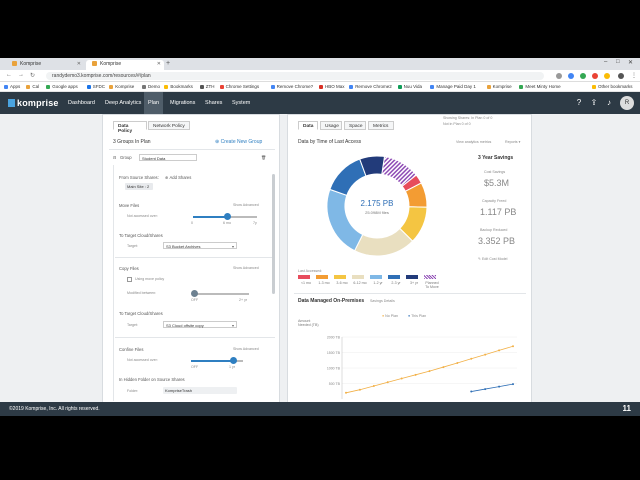 The height and width of the screenshot is (480, 640). Describe the element at coordinates (370, 86) in the screenshot. I see `bookmark-item: Remove Chrome2` at that location.